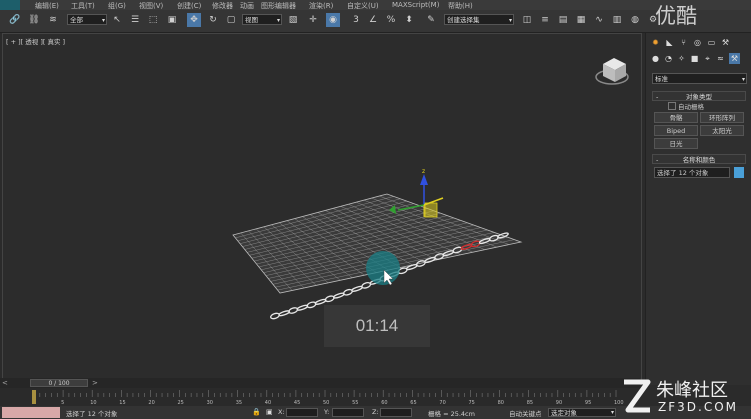 The image size is (751, 419). What do you see at coordinates (691, 107) in the screenshot?
I see `autogrid-label: 自动栅格` at bounding box center [691, 107].